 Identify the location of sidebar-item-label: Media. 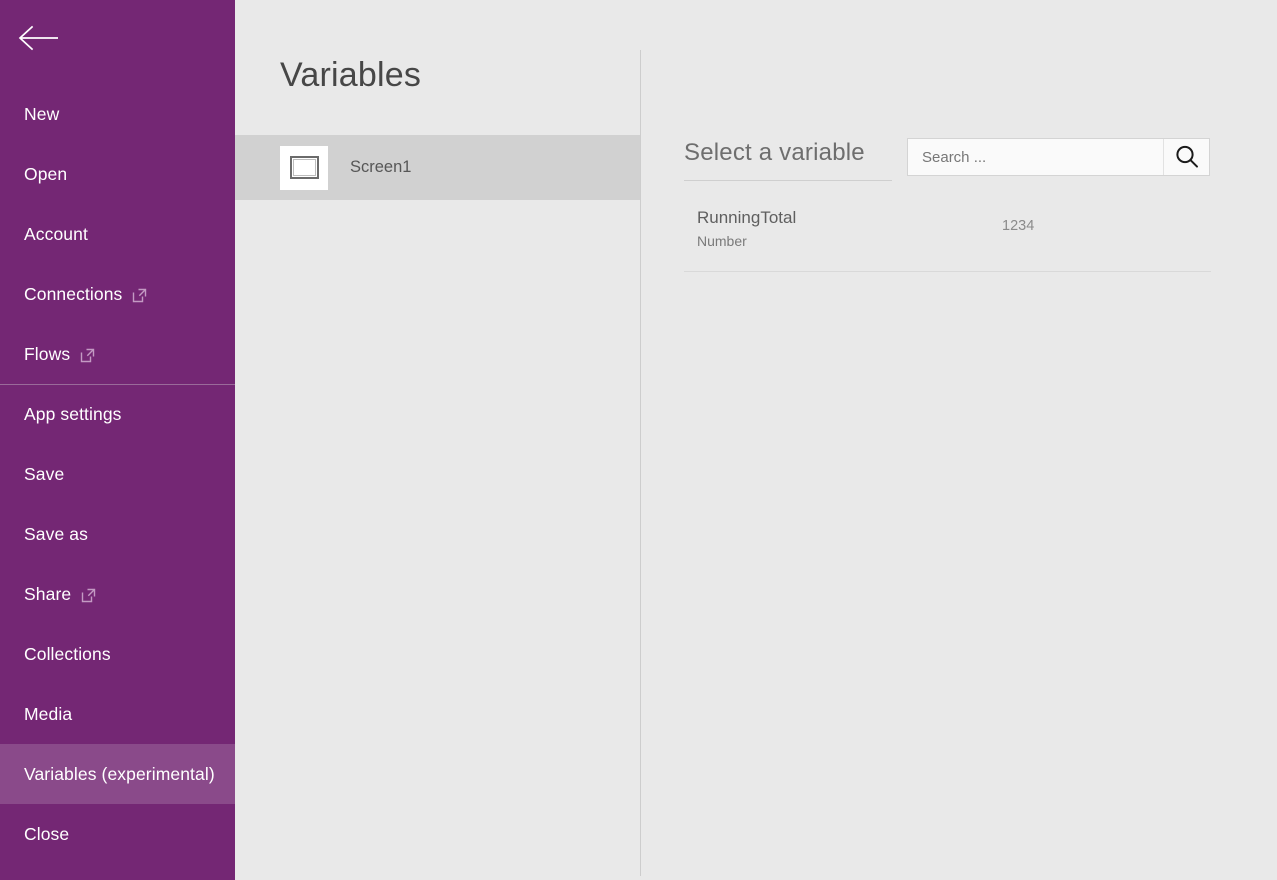
(48, 713).